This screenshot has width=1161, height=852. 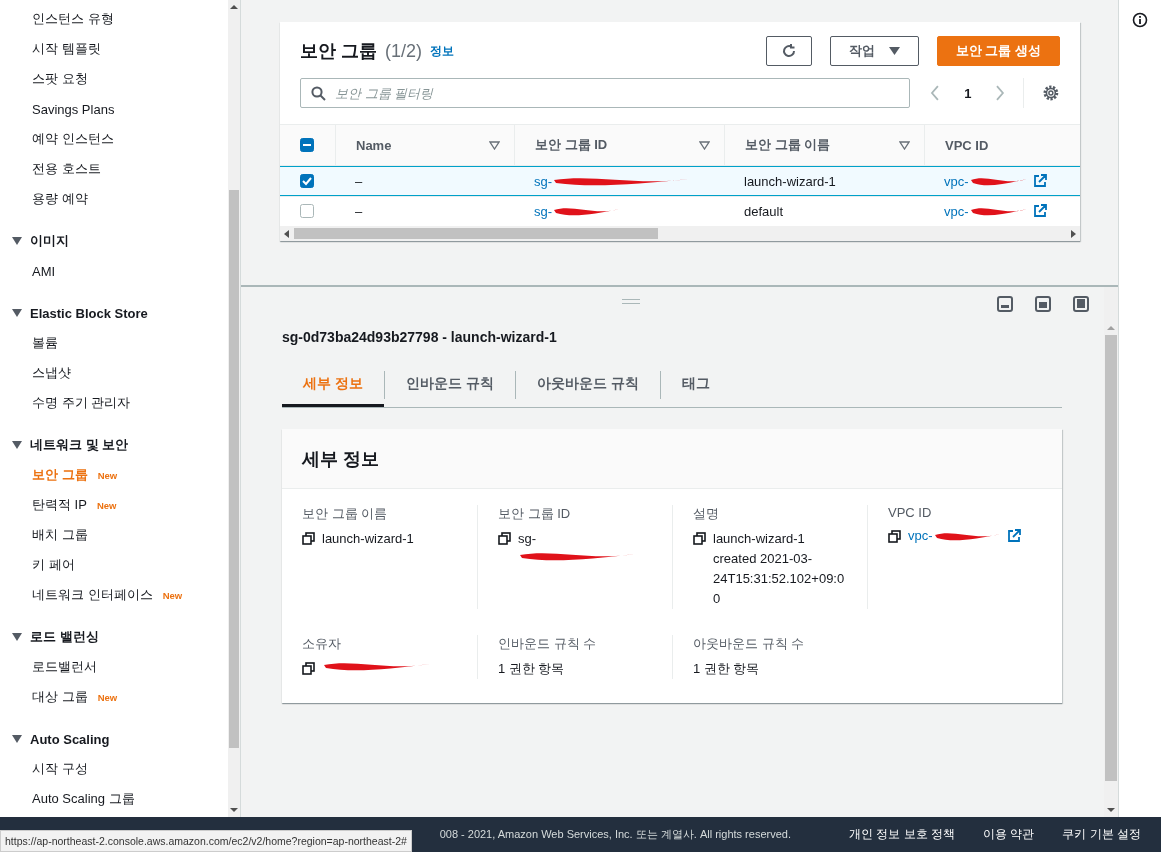 I want to click on field-label: 소유자, so click(x=322, y=644).